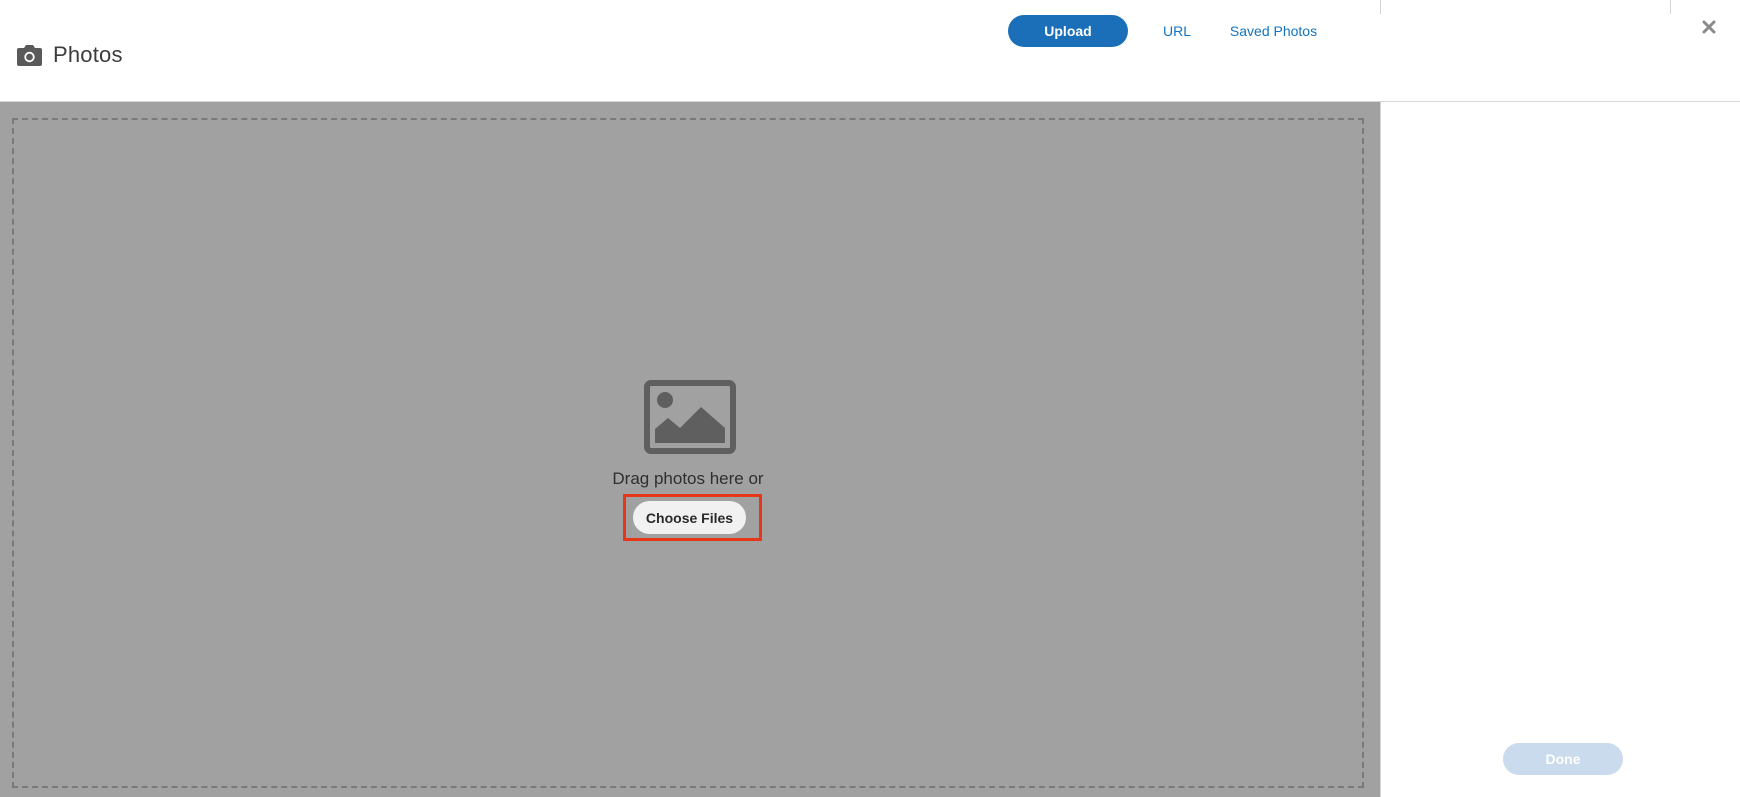 This screenshot has height=797, width=1740. What do you see at coordinates (1177, 31) in the screenshot?
I see `tab-url: URL` at bounding box center [1177, 31].